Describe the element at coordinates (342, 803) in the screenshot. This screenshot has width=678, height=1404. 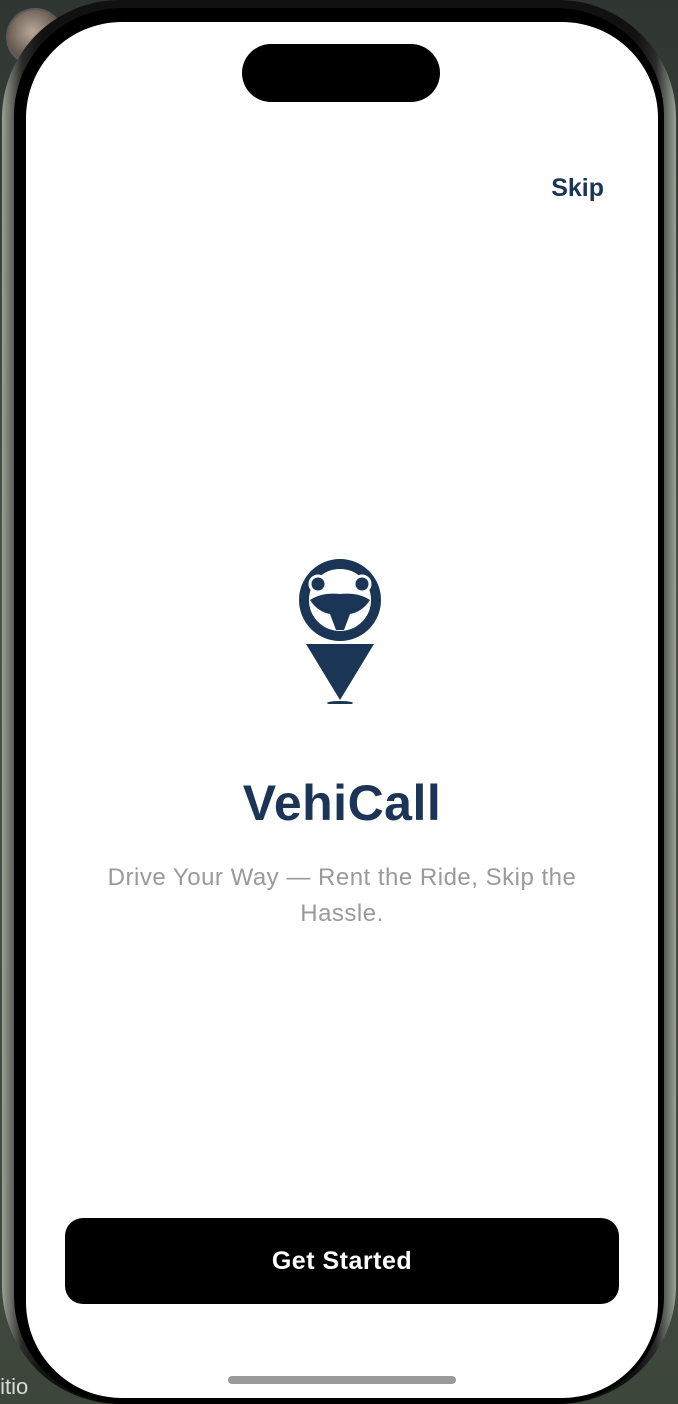
I see `app-title: VehiCall` at that location.